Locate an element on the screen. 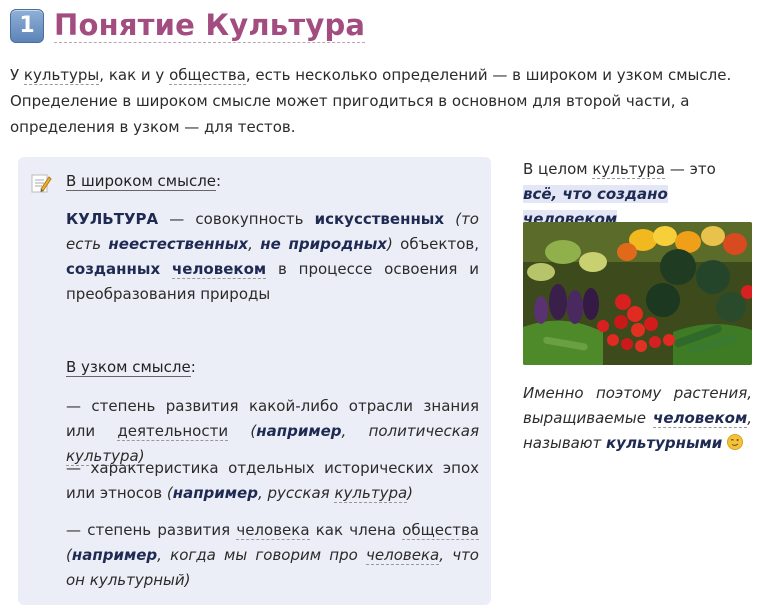  vegetables-image is located at coordinates (637, 293).